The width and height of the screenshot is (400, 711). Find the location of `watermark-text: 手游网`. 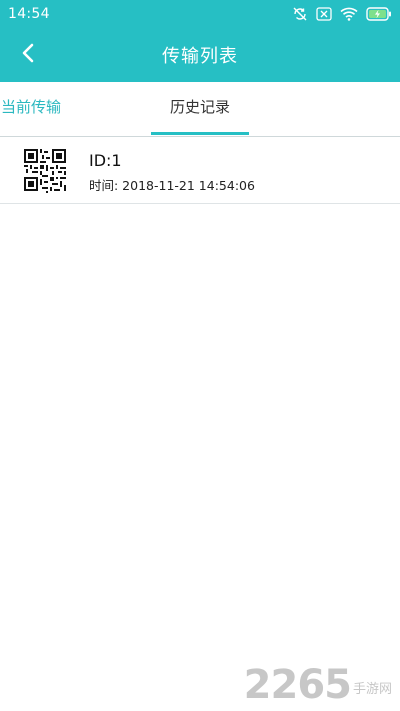

watermark-text: 手游网 is located at coordinates (372, 689).